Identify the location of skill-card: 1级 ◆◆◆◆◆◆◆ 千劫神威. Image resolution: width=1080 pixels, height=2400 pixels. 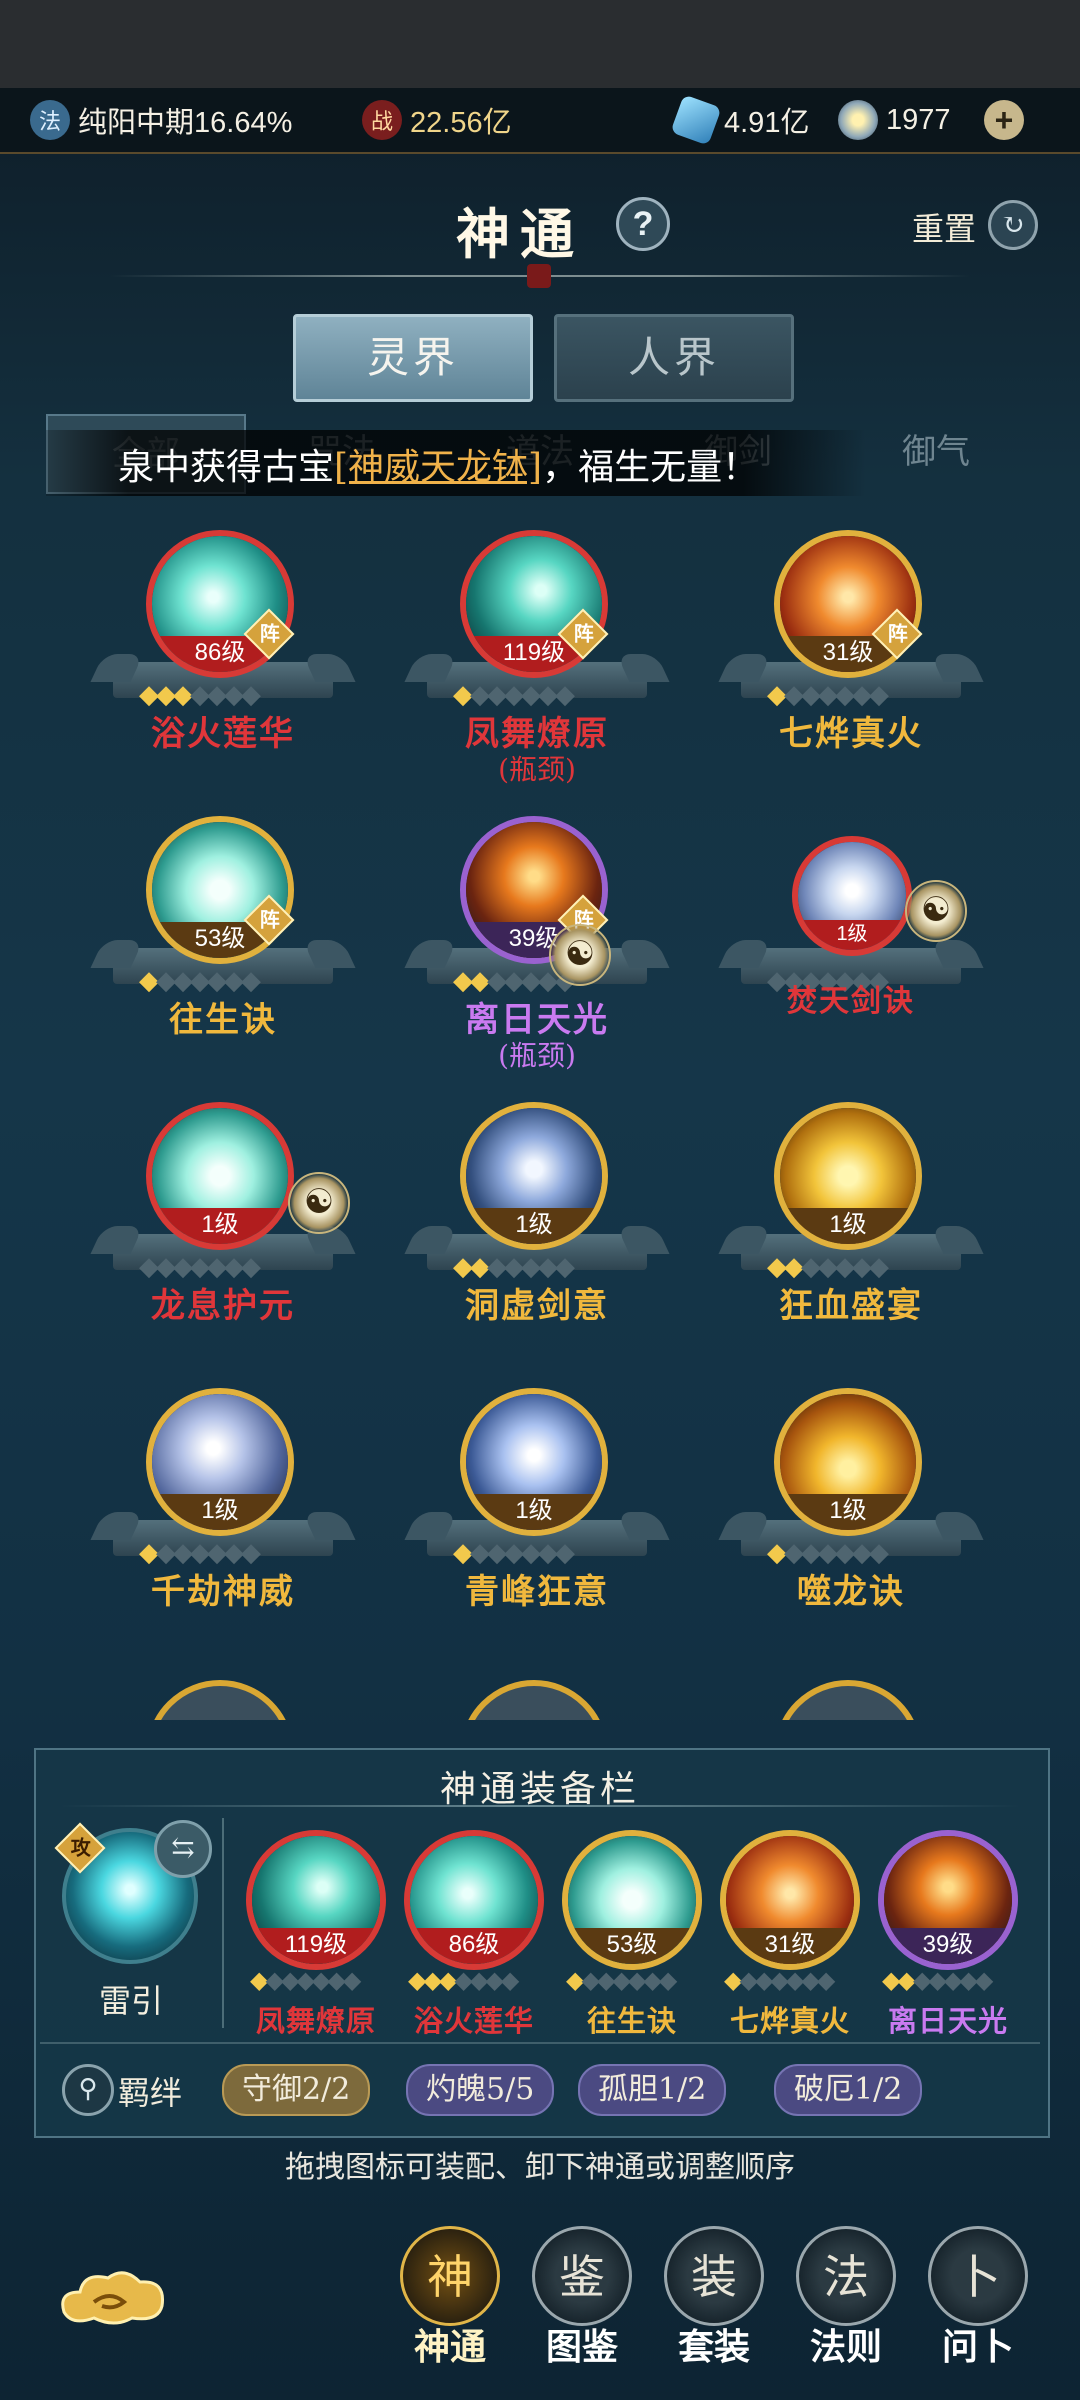
(223, 1528).